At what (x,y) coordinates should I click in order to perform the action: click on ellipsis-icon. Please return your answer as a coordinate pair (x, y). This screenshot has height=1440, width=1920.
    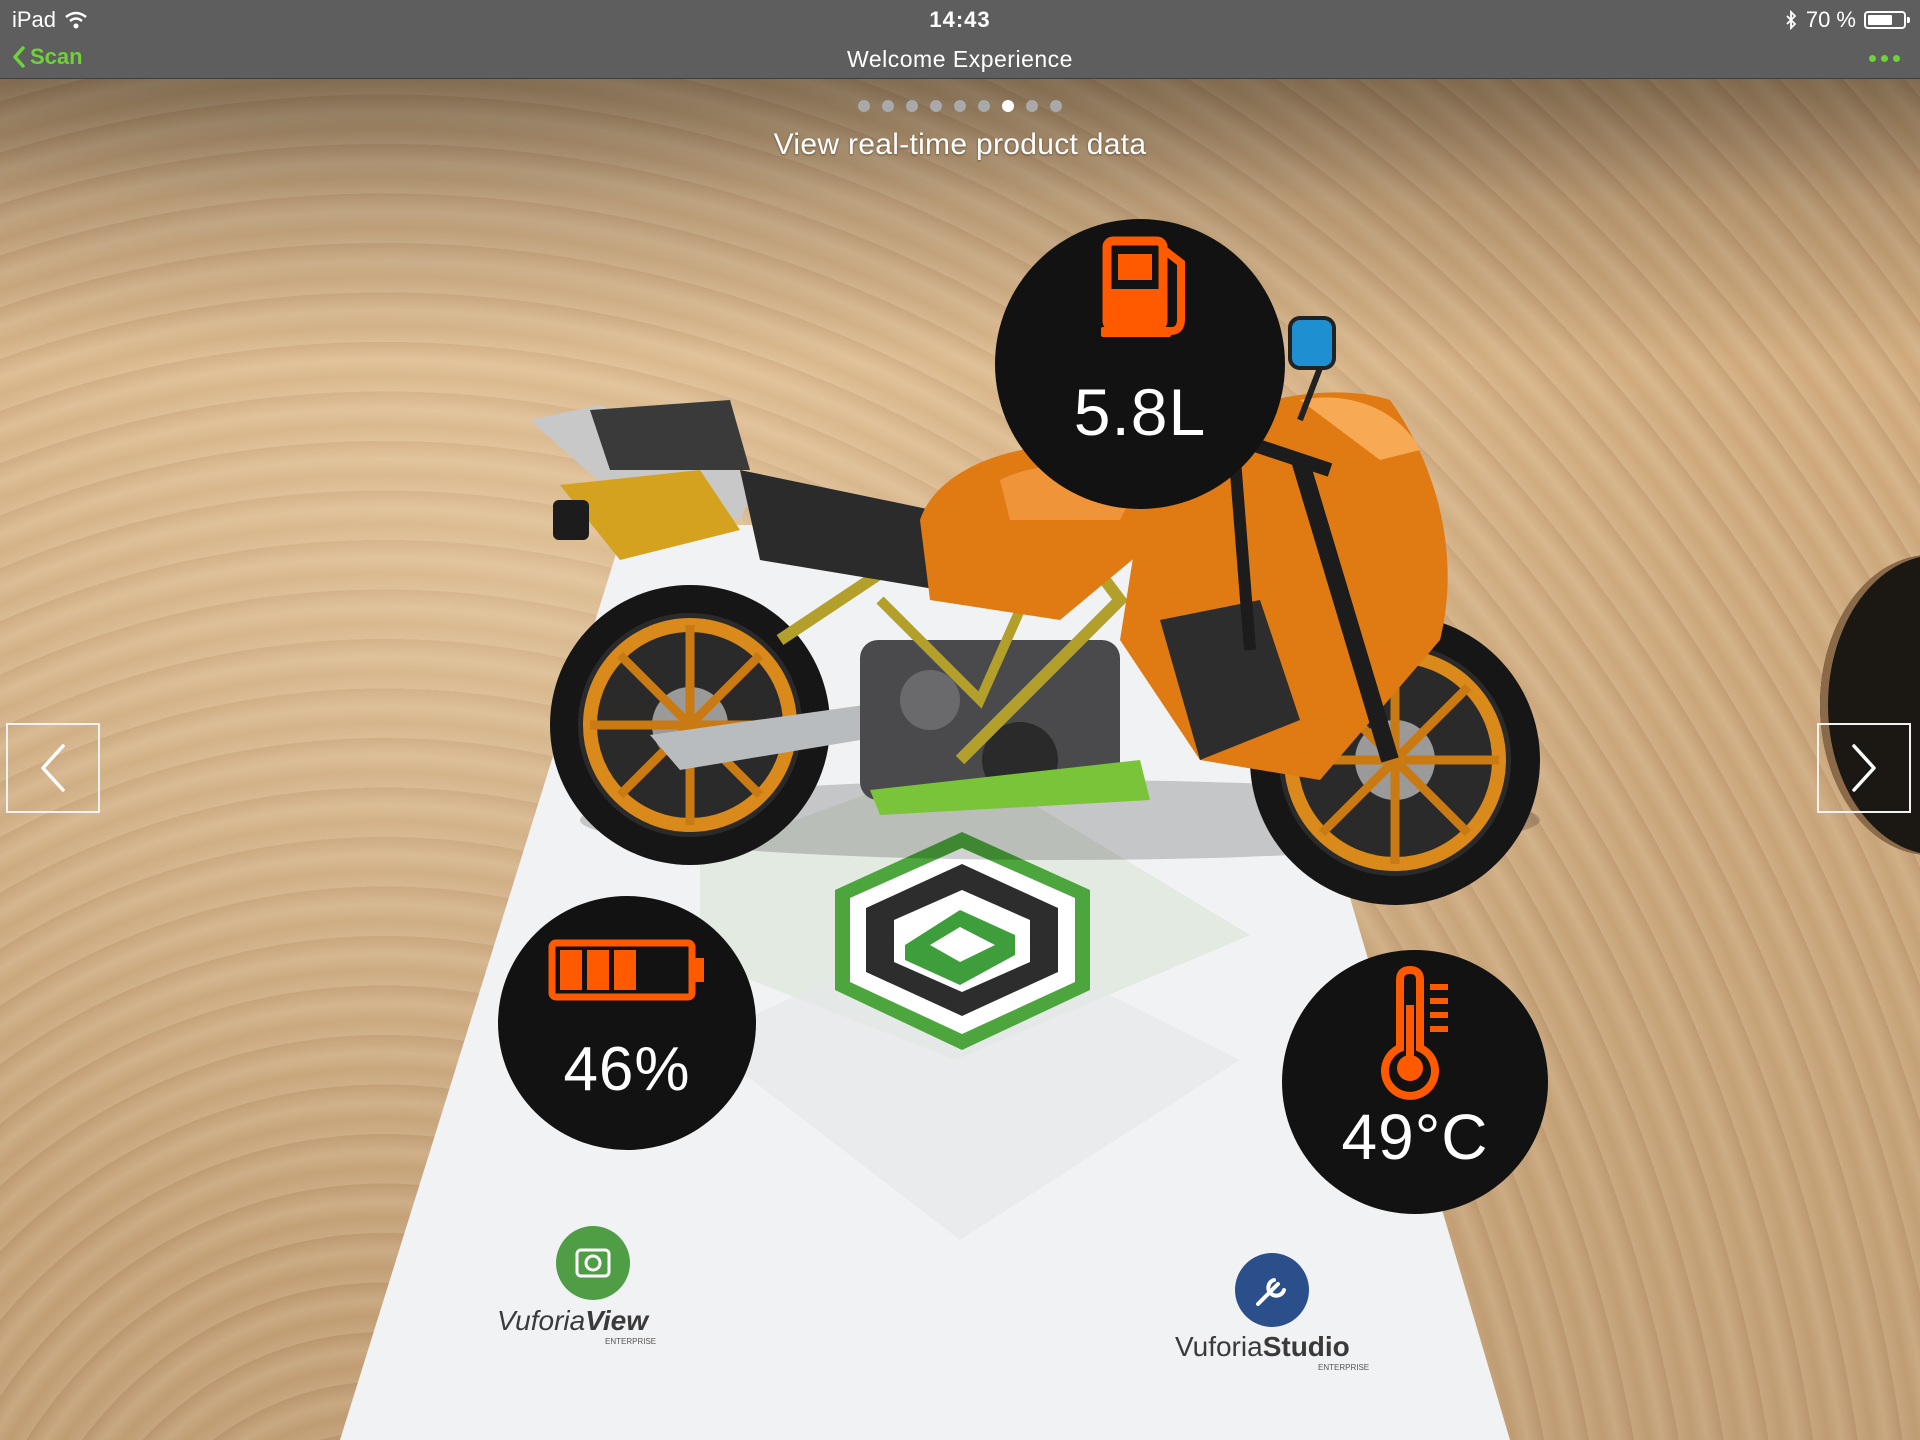
    Looking at the image, I should click on (1872, 58).